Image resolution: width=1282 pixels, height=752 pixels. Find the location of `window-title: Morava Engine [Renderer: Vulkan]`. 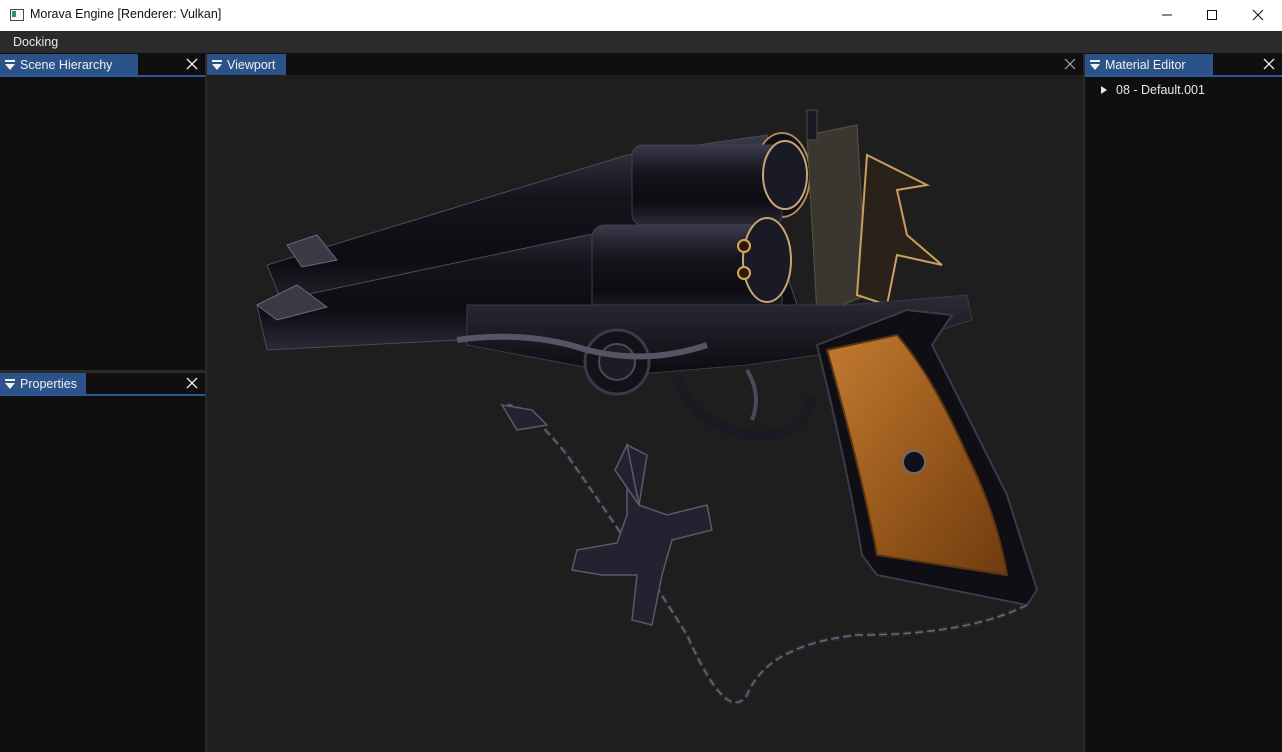

window-title: Morava Engine [Renderer: Vulkan] is located at coordinates (126, 14).